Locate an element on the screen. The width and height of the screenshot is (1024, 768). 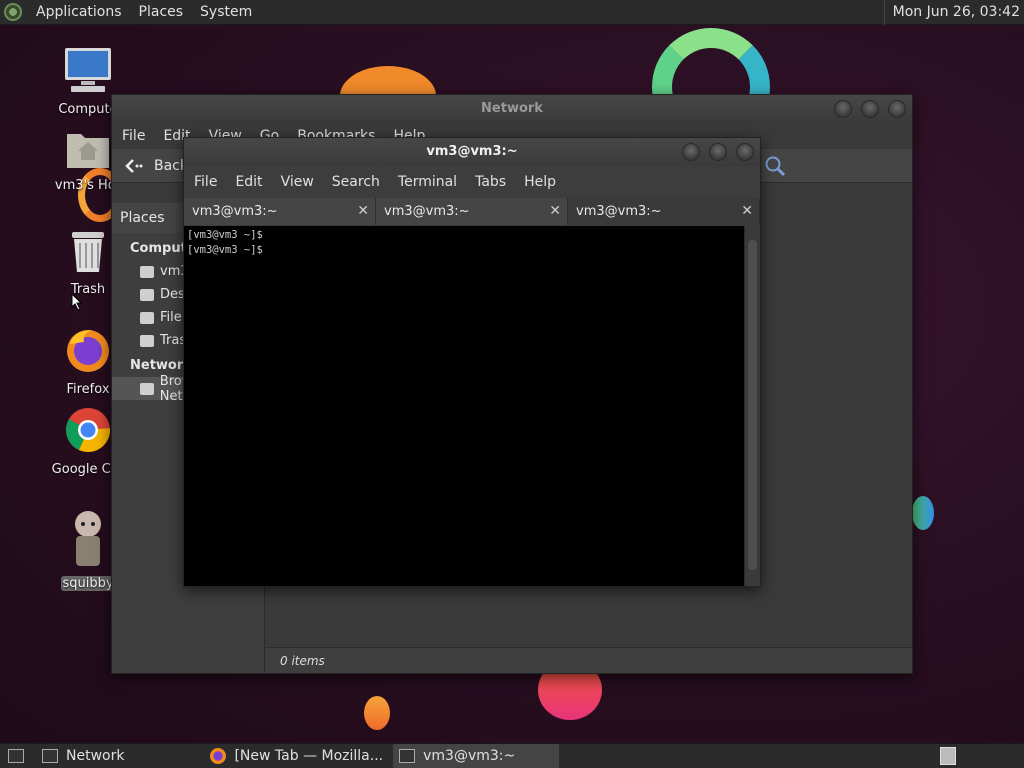
mouse-cursor-icon is located at coordinates (77, 302).